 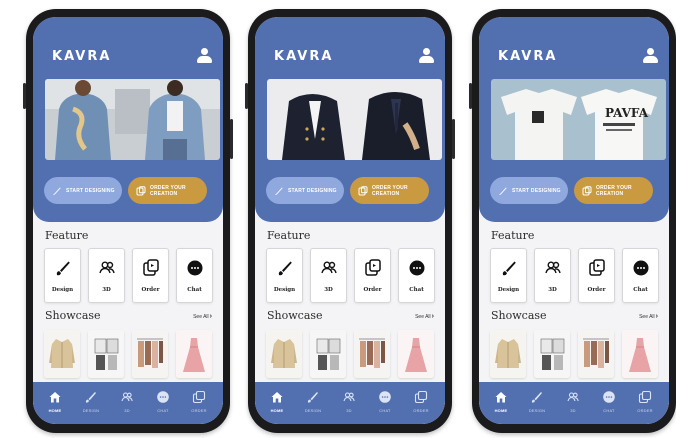 What do you see at coordinates (386, 193) in the screenshot?
I see `order-label-line2: CREATION` at bounding box center [386, 193].